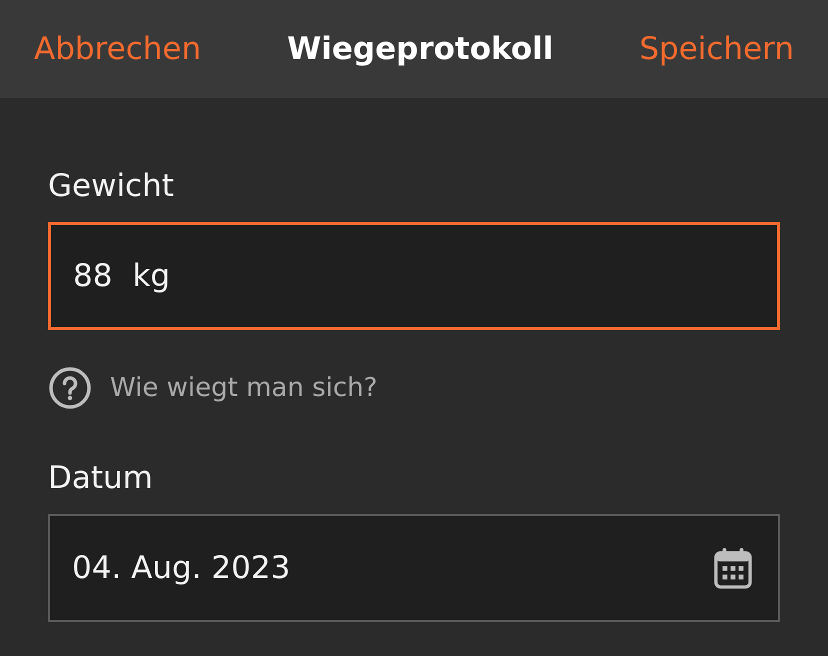 This screenshot has width=828, height=656. What do you see at coordinates (111, 186) in the screenshot?
I see `field-label: Gewicht` at bounding box center [111, 186].